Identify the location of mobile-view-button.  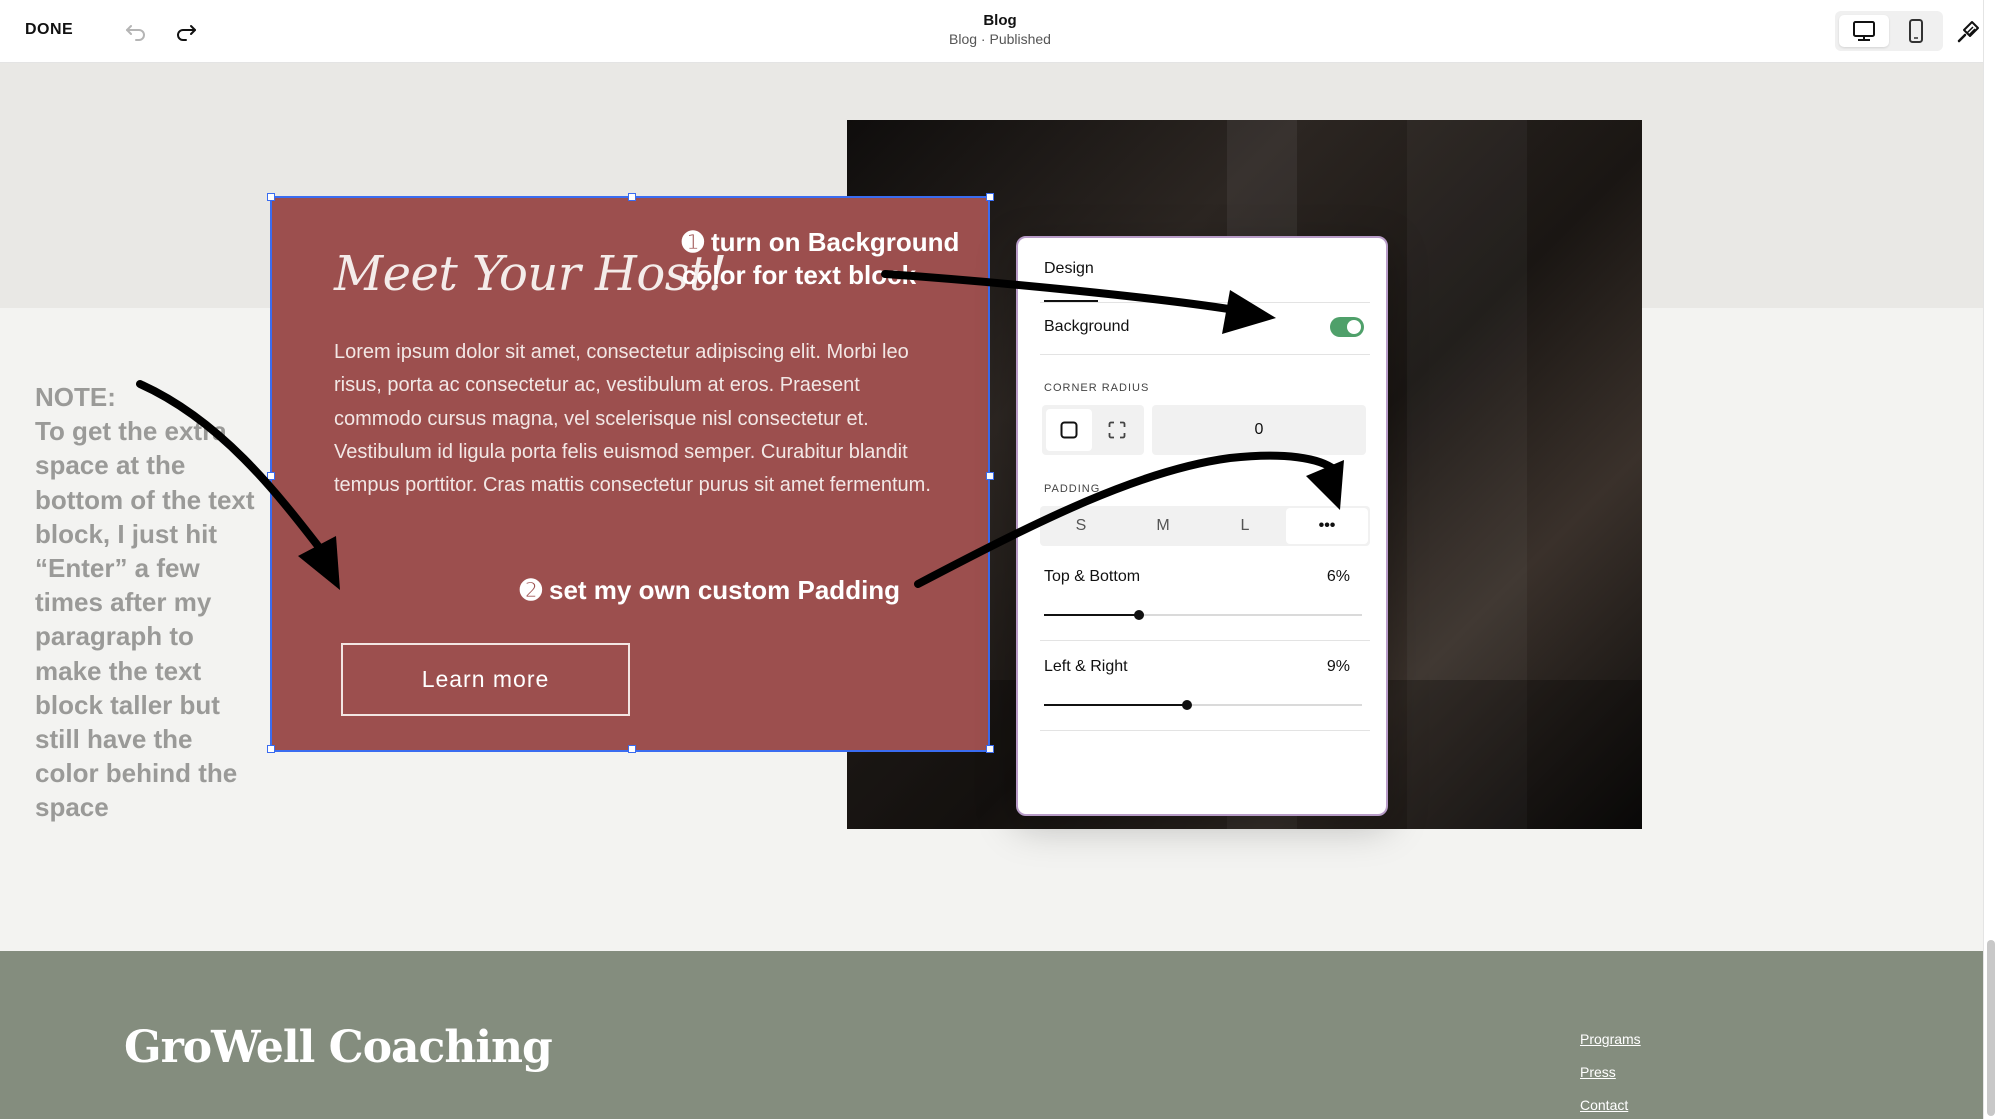
(1916, 31).